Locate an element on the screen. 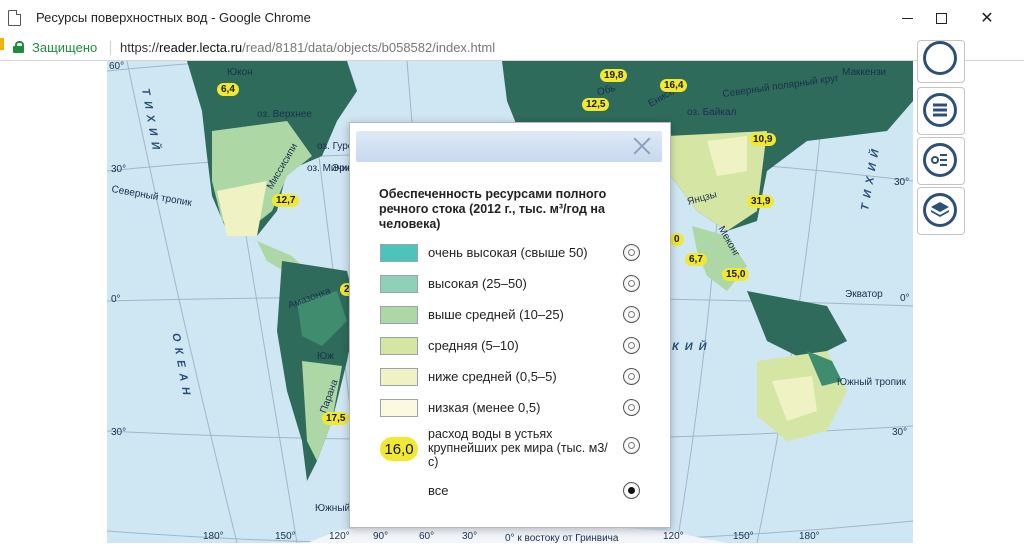 This screenshot has width=1024, height=551. menu-button is located at coordinates (941, 111).